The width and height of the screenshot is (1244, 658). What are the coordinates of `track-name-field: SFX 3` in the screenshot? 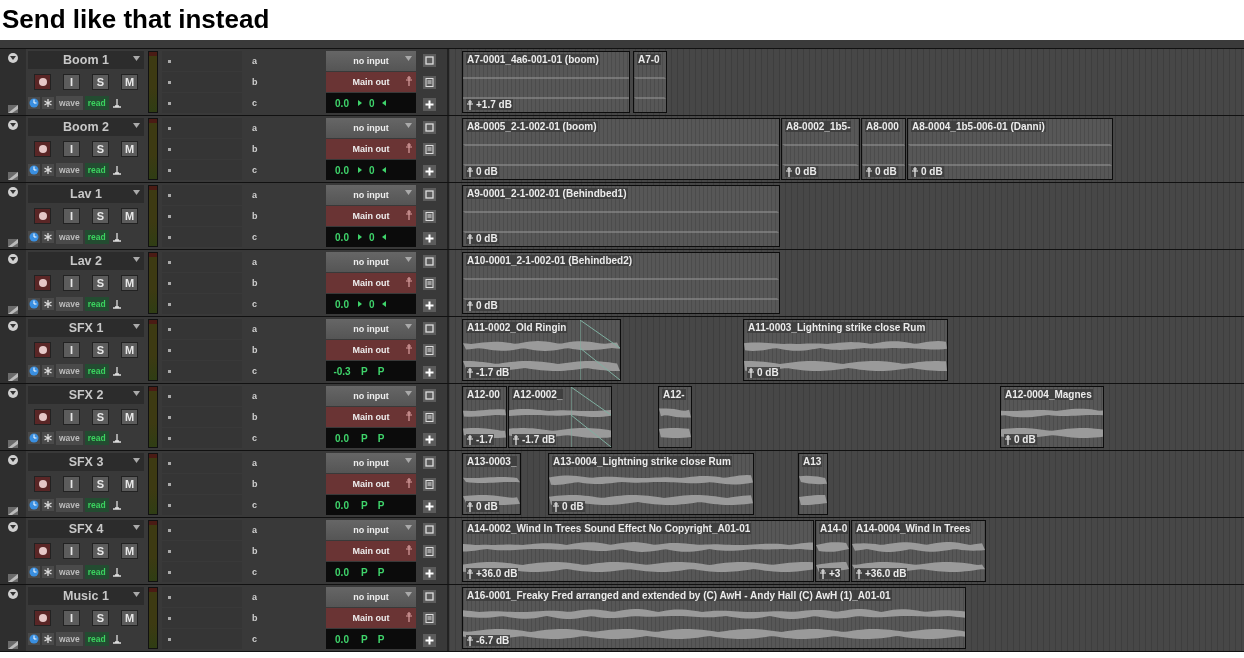 It's located at (86, 462).